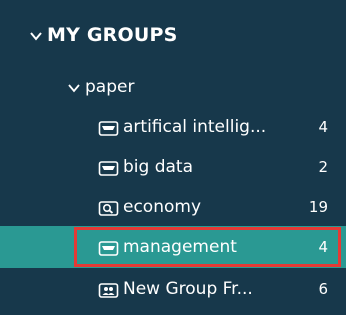 The width and height of the screenshot is (352, 315). Describe the element at coordinates (180, 247) in the screenshot. I see `group-label: management` at that location.